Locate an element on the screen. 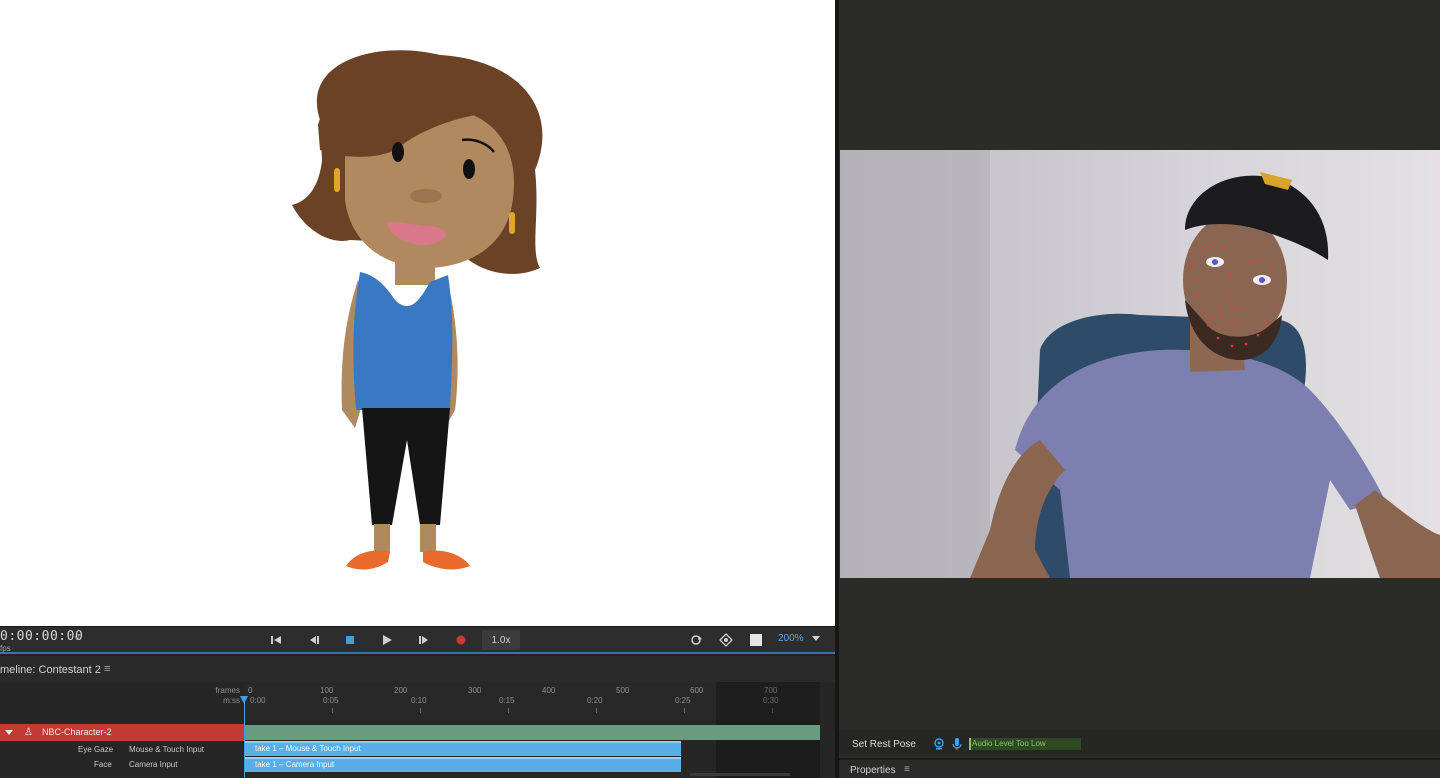  take-label: take 1 – Mouse & Touch Input is located at coordinates (308, 748).